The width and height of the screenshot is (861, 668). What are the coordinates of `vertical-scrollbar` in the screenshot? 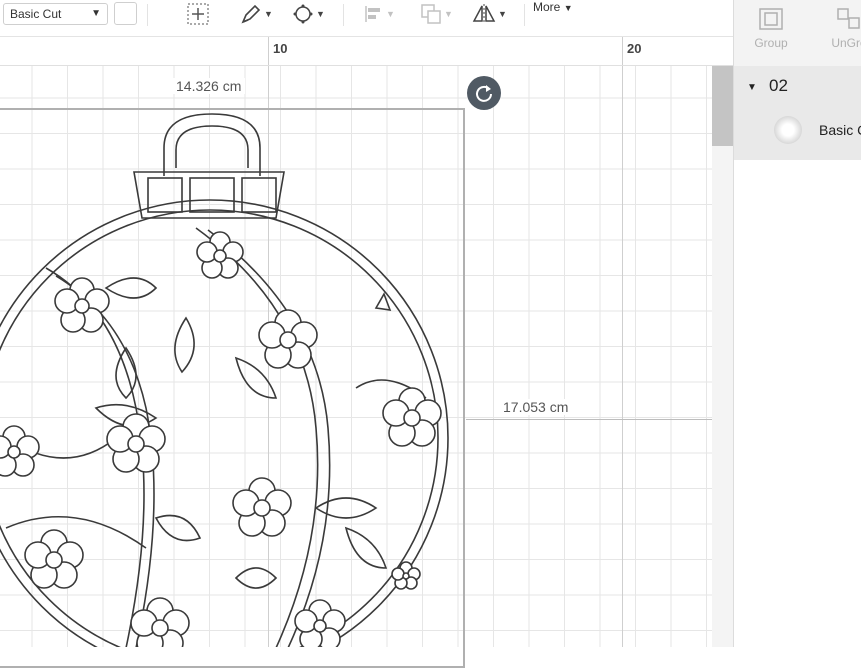 It's located at (722, 356).